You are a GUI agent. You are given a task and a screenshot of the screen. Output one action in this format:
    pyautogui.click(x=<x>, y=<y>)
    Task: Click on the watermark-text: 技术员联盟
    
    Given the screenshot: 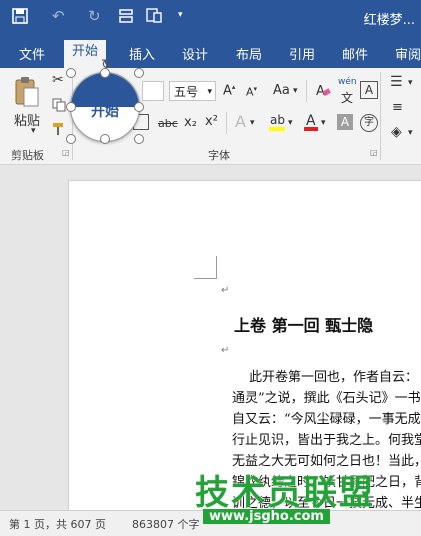 What is the action you would take?
    pyautogui.click(x=285, y=493)
    